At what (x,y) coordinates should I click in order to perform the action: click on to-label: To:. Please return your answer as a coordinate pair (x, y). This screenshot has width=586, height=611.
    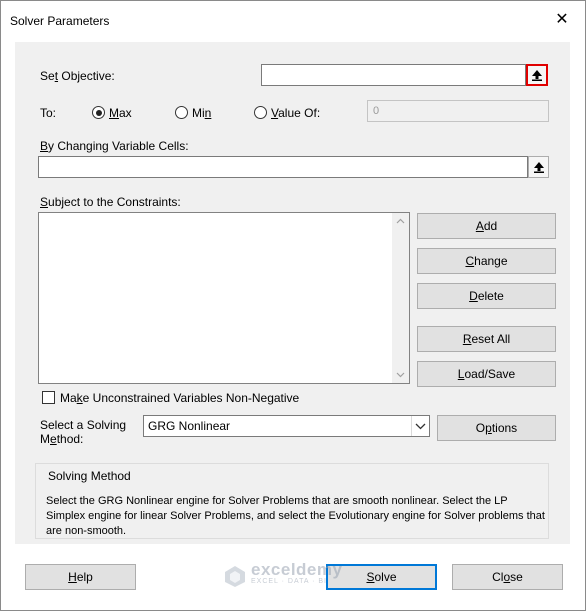
    Looking at the image, I should click on (48, 113).